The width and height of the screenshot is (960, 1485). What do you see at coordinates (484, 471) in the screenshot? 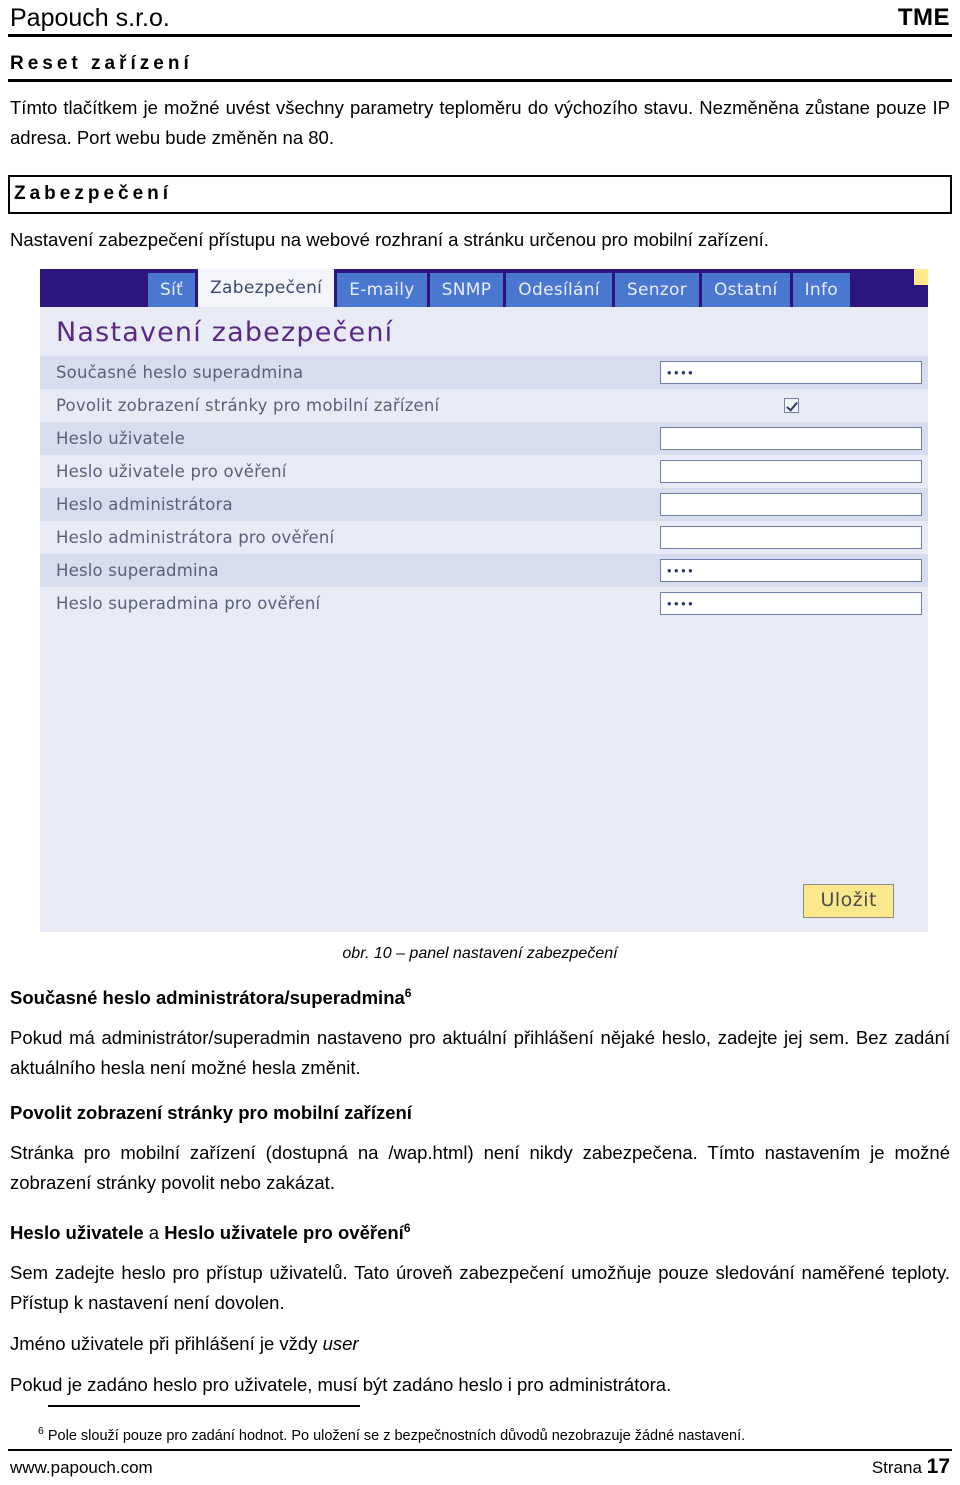
I see `form-row-user-password-confirm: Heslo uživatele pro ověření` at bounding box center [484, 471].